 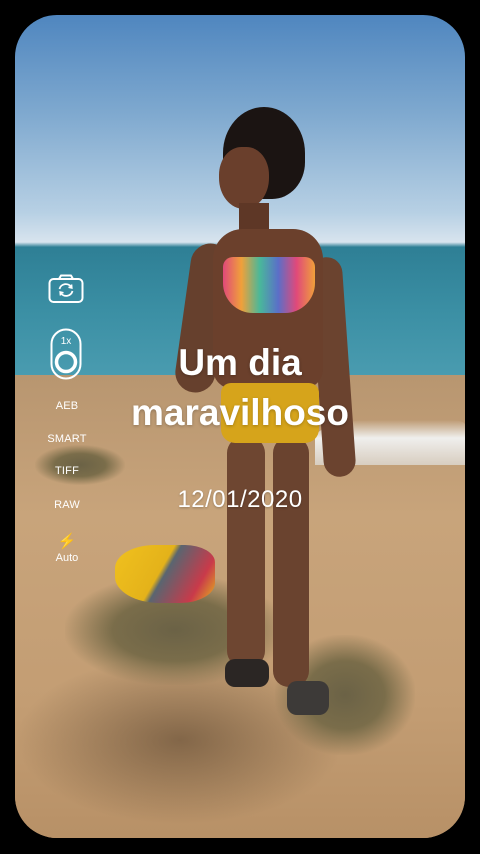 I want to click on person-face, so click(x=244, y=178).